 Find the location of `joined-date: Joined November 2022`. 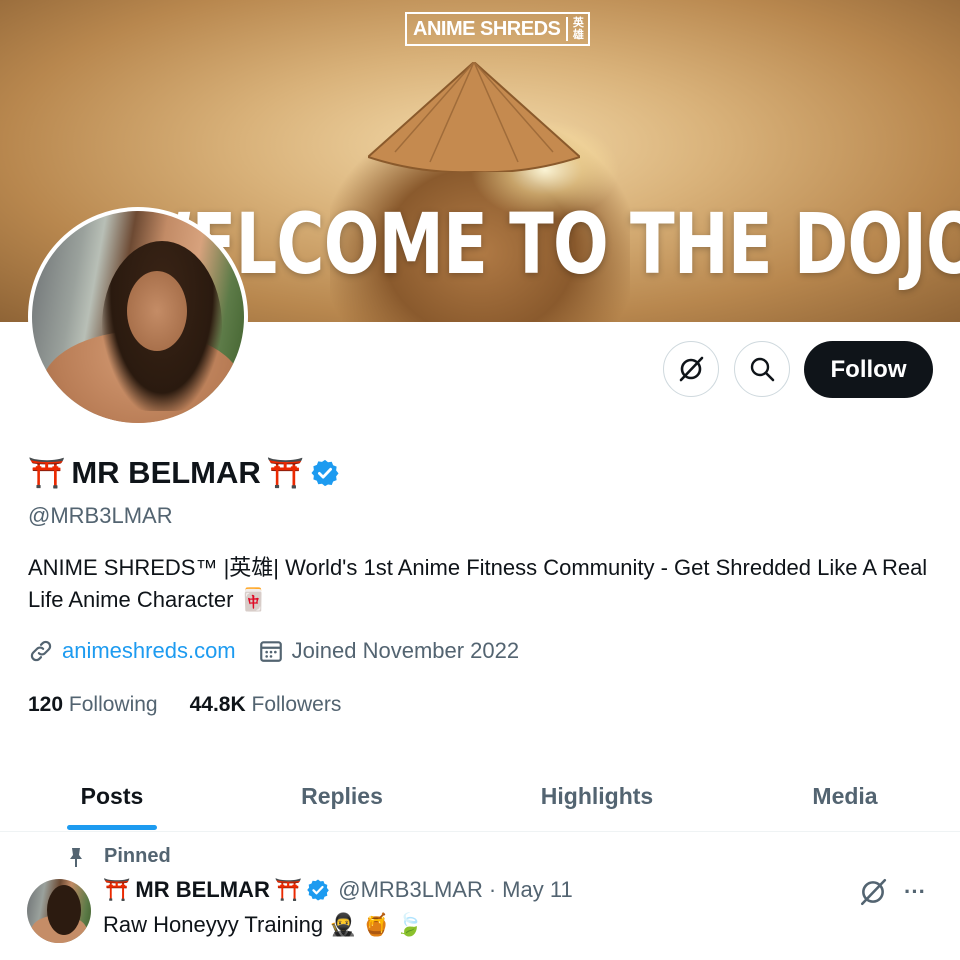

joined-date: Joined November 2022 is located at coordinates (405, 650).